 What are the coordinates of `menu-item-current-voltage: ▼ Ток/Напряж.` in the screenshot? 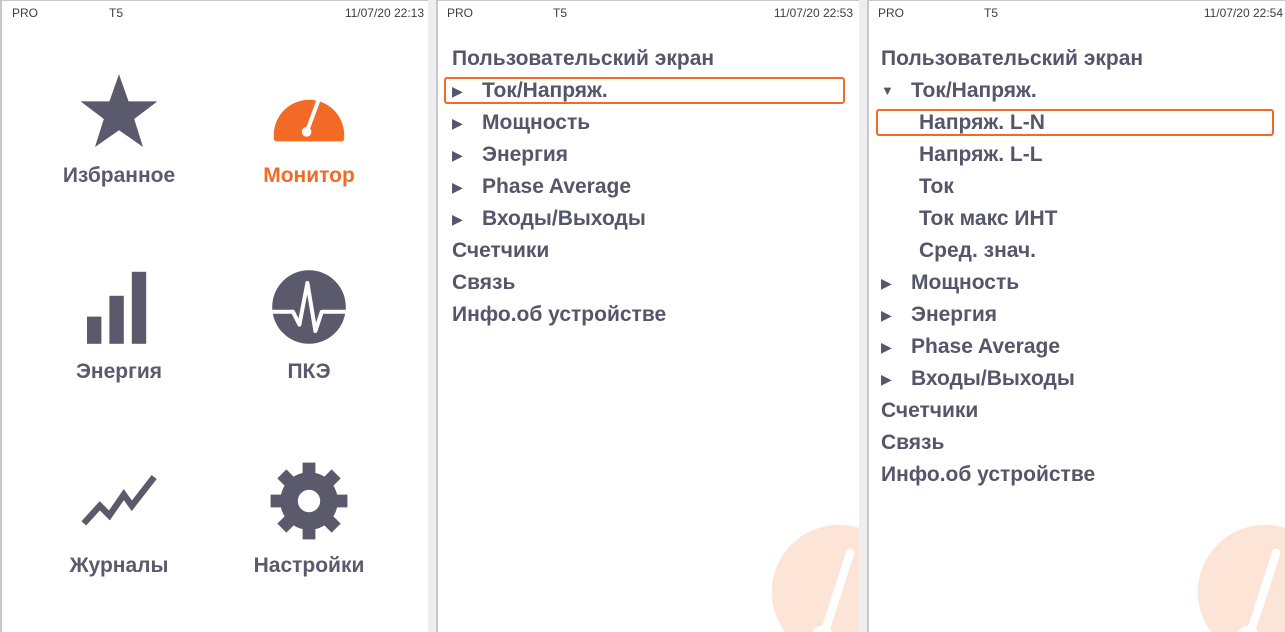 It's located at (1077, 91).